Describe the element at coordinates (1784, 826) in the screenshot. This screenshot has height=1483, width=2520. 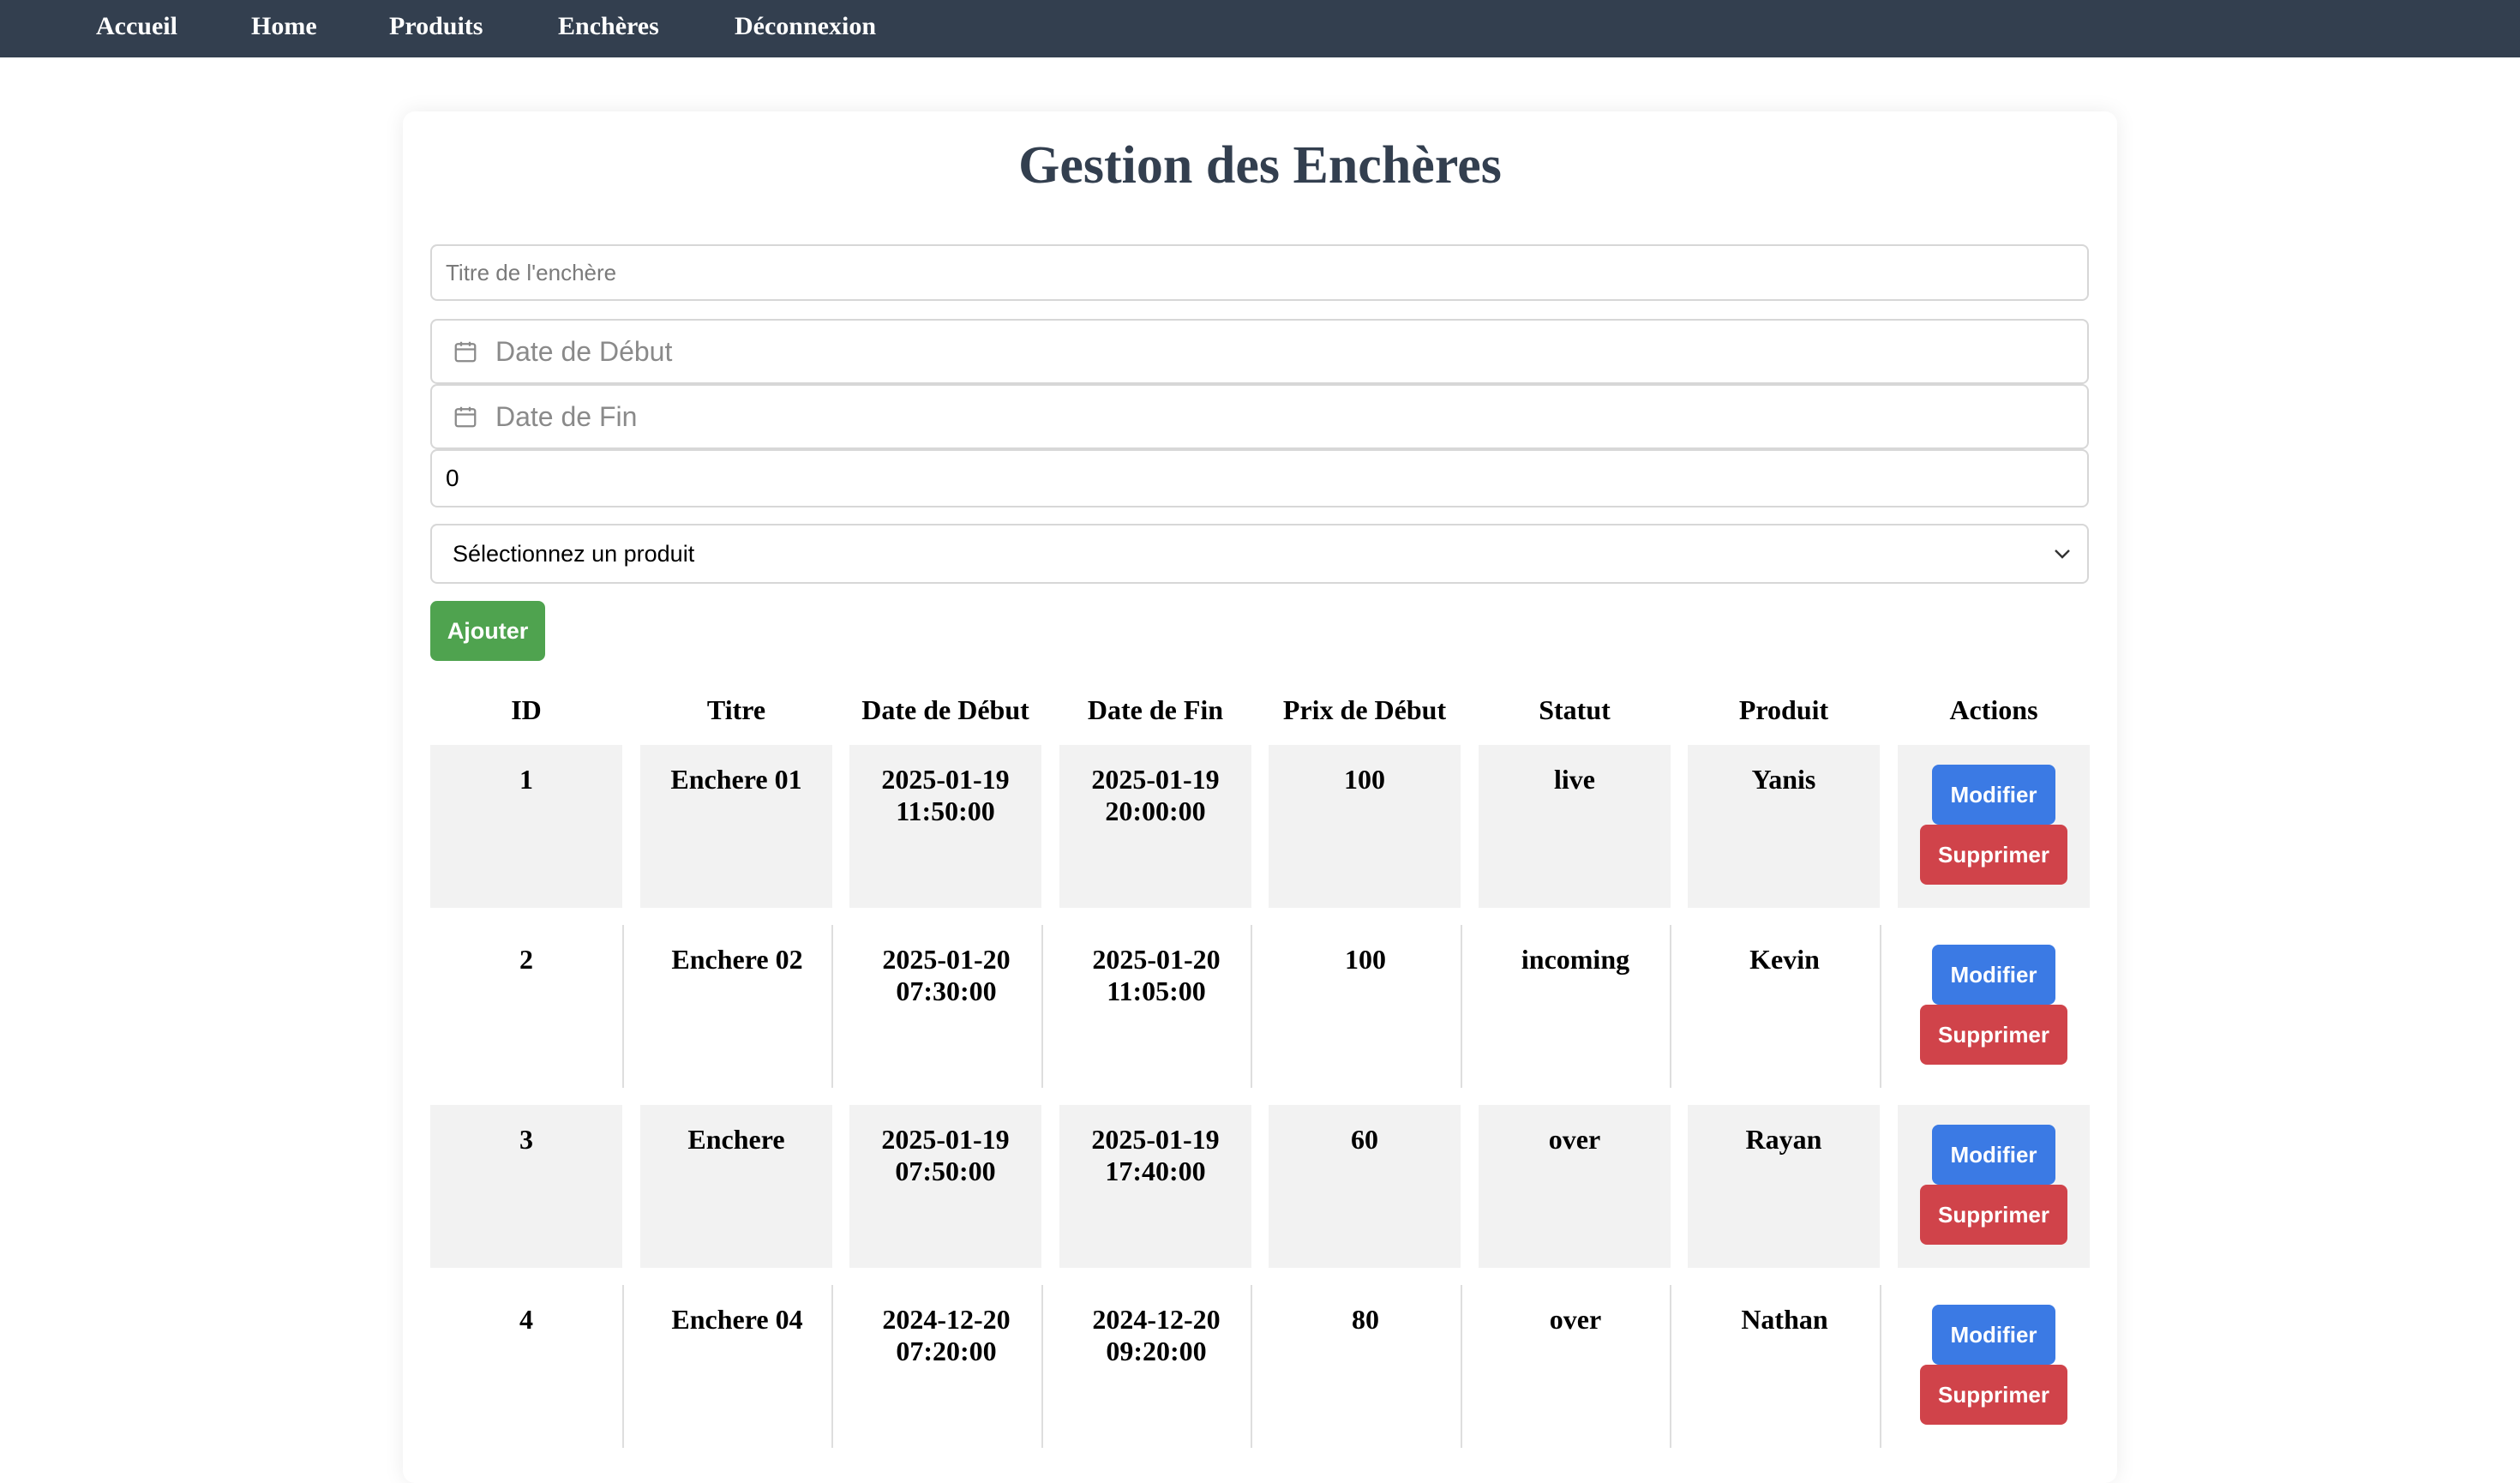
I see `table-cell-product: Yanis` at that location.